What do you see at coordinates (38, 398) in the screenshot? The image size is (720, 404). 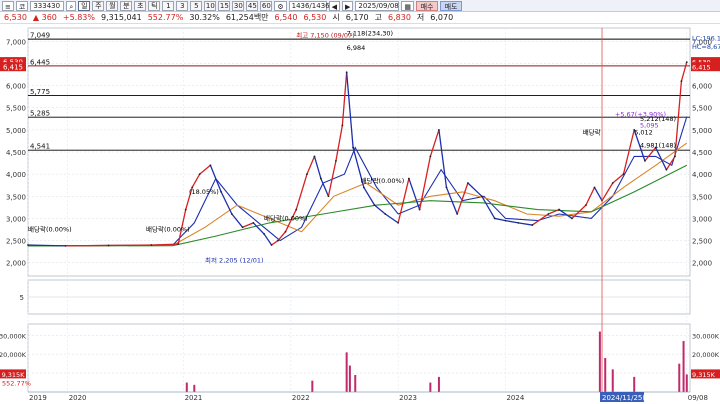 I see `x-tick-label: 2019` at bounding box center [38, 398].